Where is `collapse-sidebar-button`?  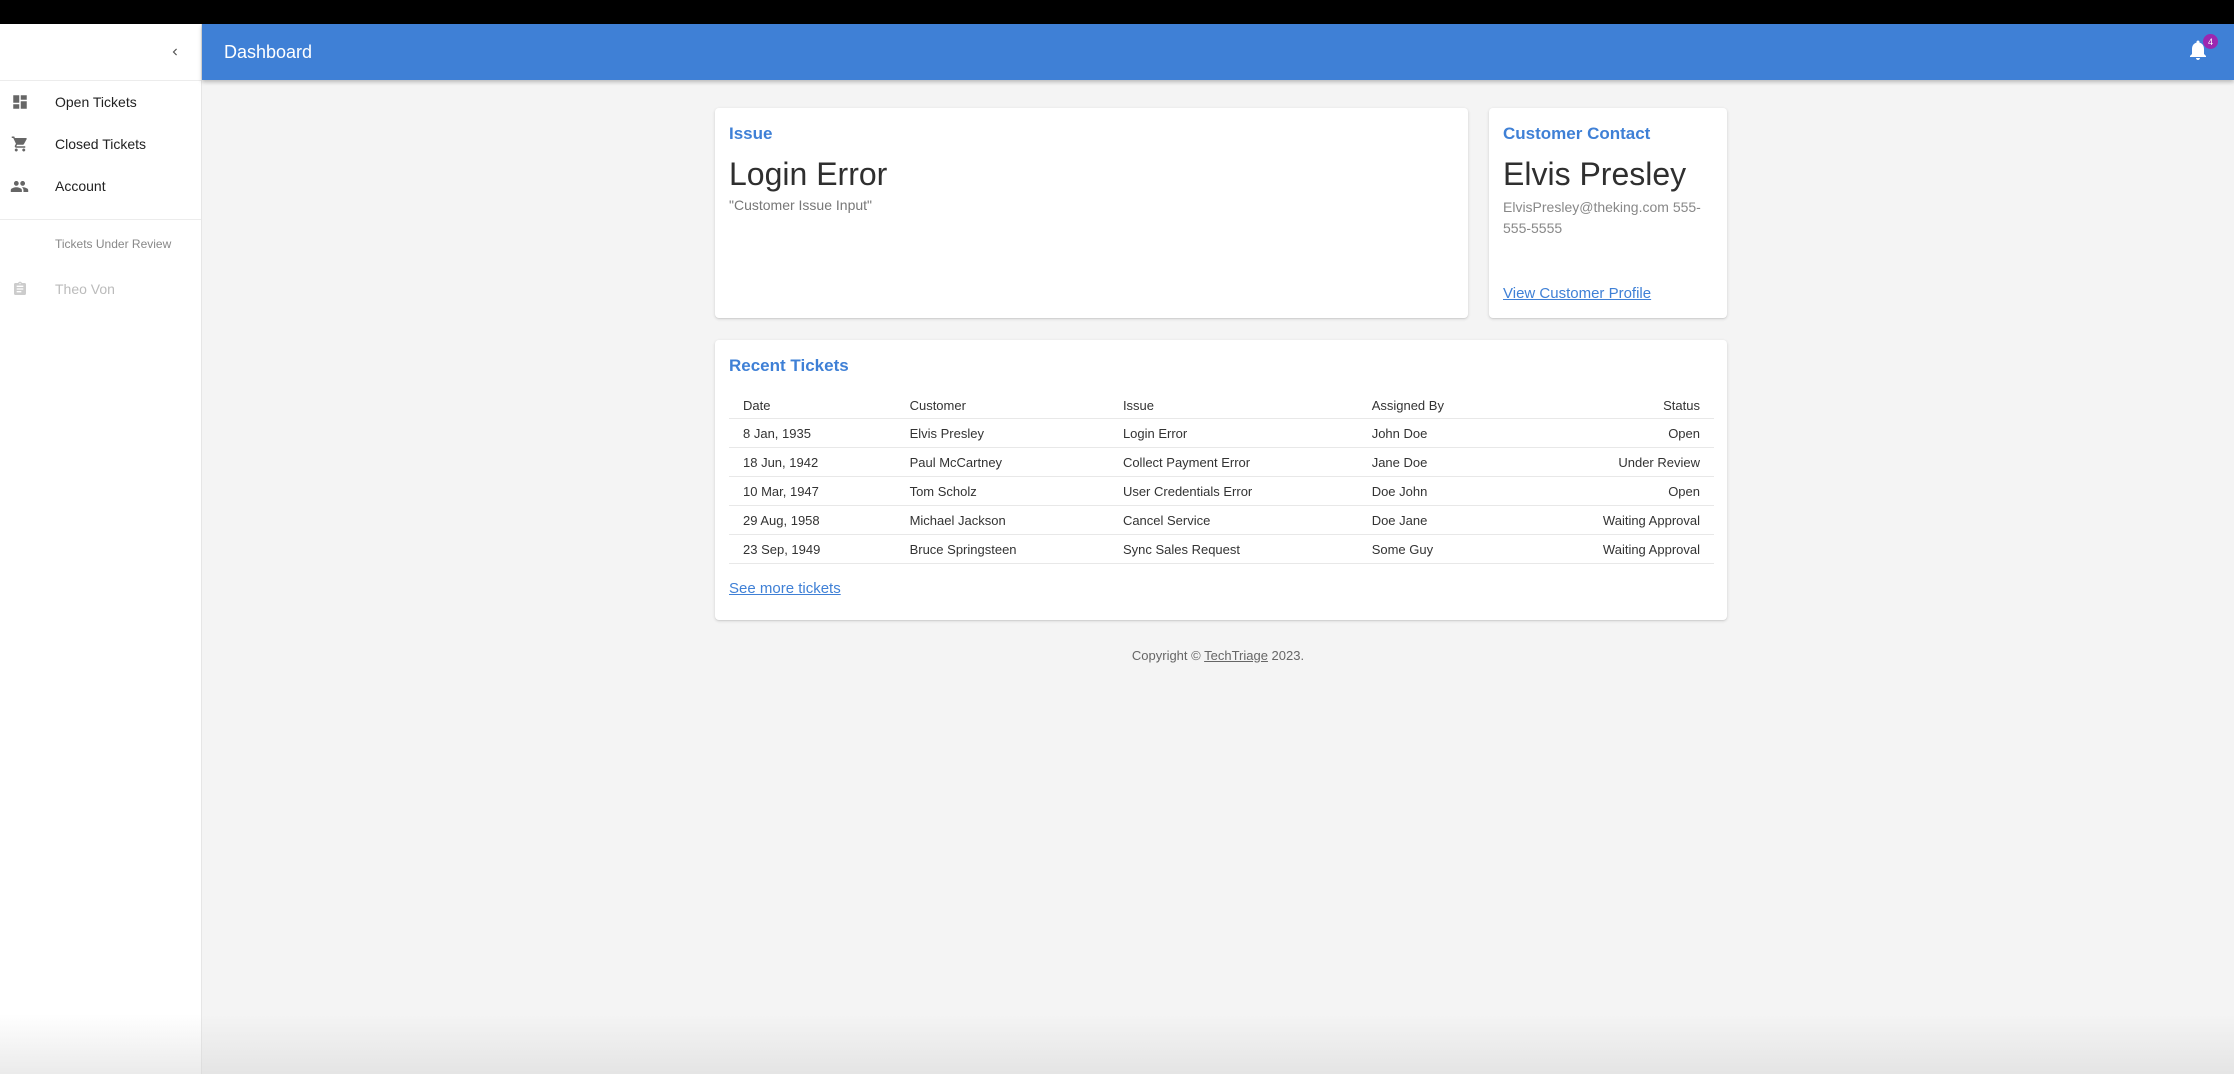 collapse-sidebar-button is located at coordinates (175, 52).